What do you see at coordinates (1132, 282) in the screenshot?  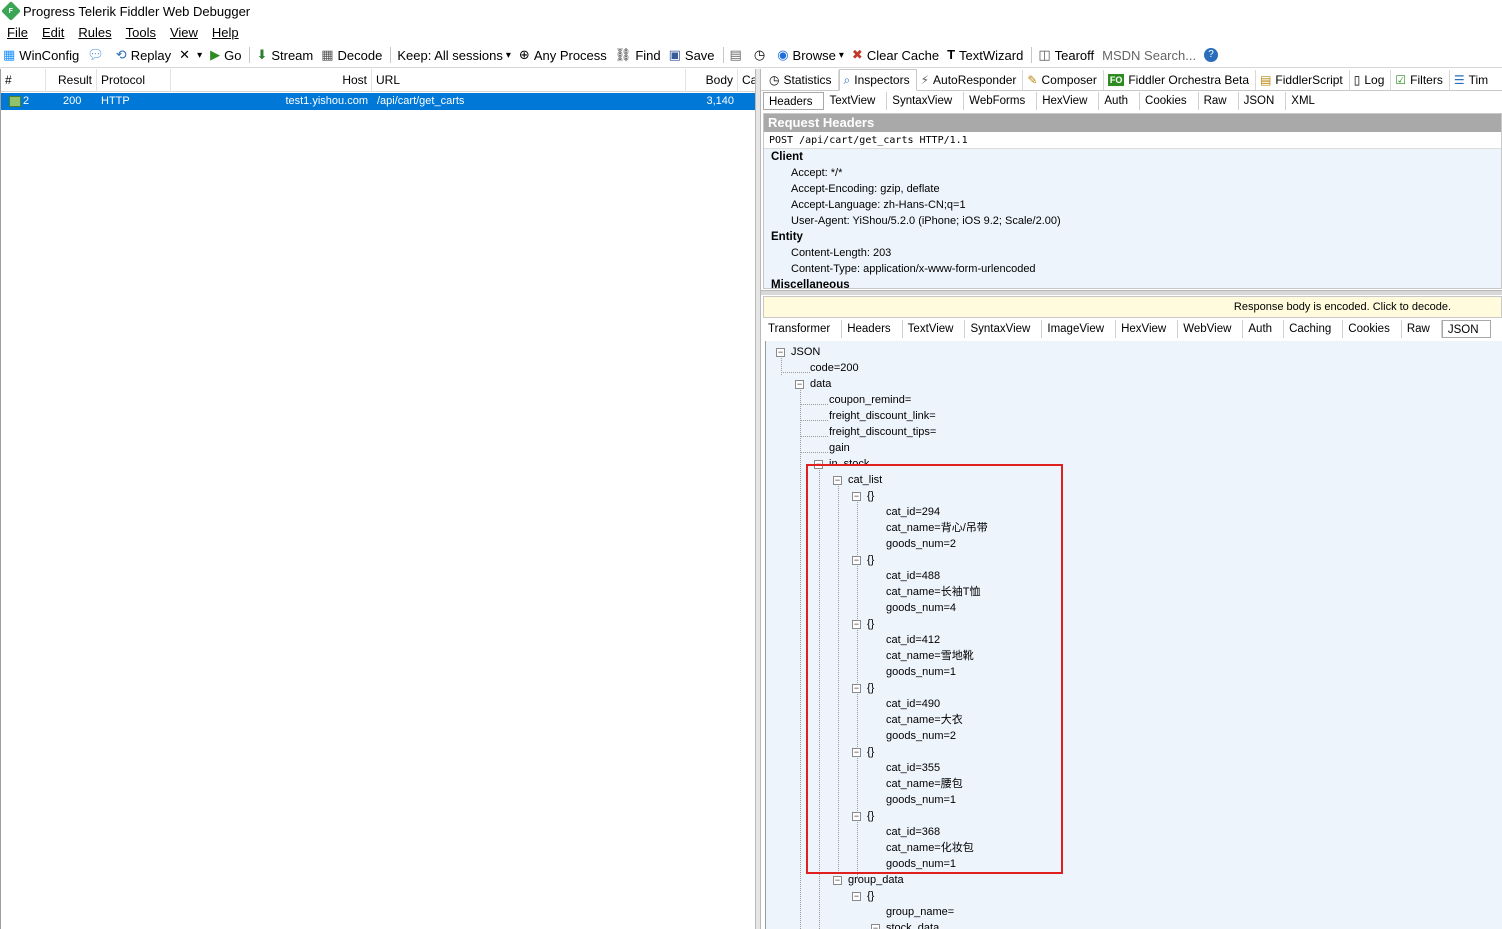 I see `header-group-miscellaneous: Miscellaneous` at bounding box center [1132, 282].